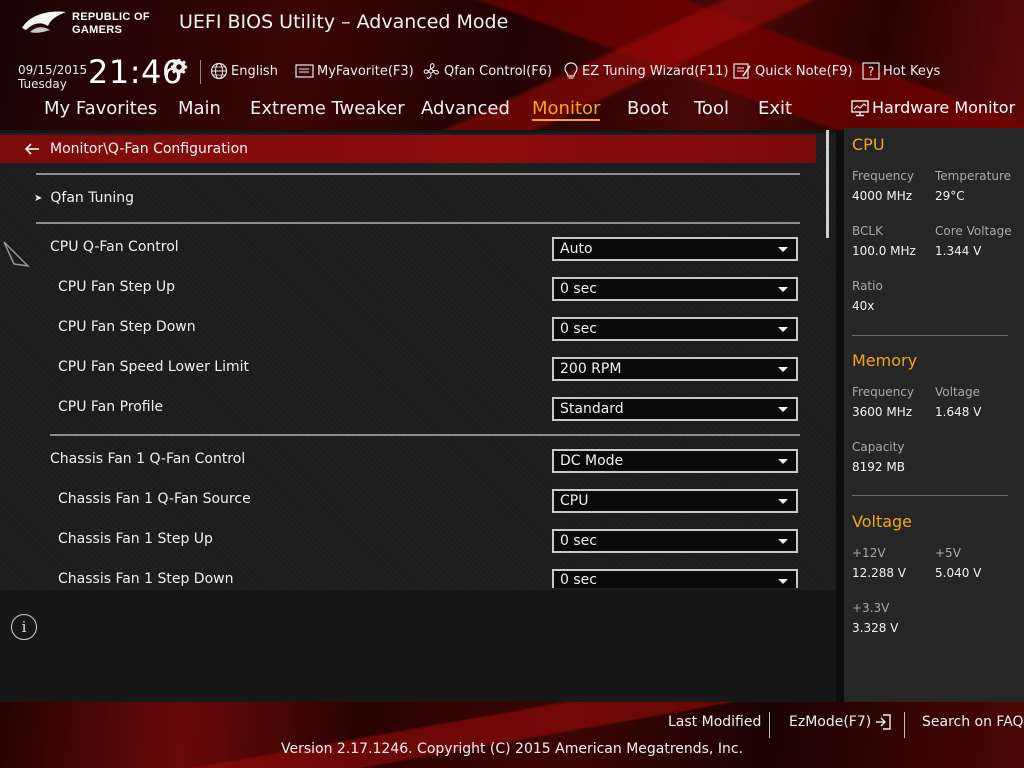 The height and width of the screenshot is (768, 1024). I want to click on cpu-frequency-value: 4000 MHz, so click(882, 196).